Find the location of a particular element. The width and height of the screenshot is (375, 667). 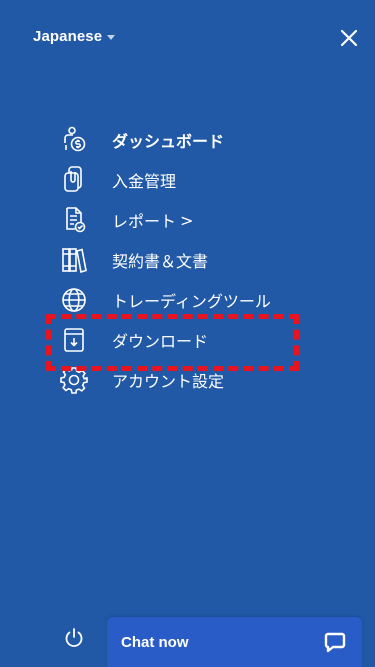

dashboard-person-dollar-icon is located at coordinates (74, 140).